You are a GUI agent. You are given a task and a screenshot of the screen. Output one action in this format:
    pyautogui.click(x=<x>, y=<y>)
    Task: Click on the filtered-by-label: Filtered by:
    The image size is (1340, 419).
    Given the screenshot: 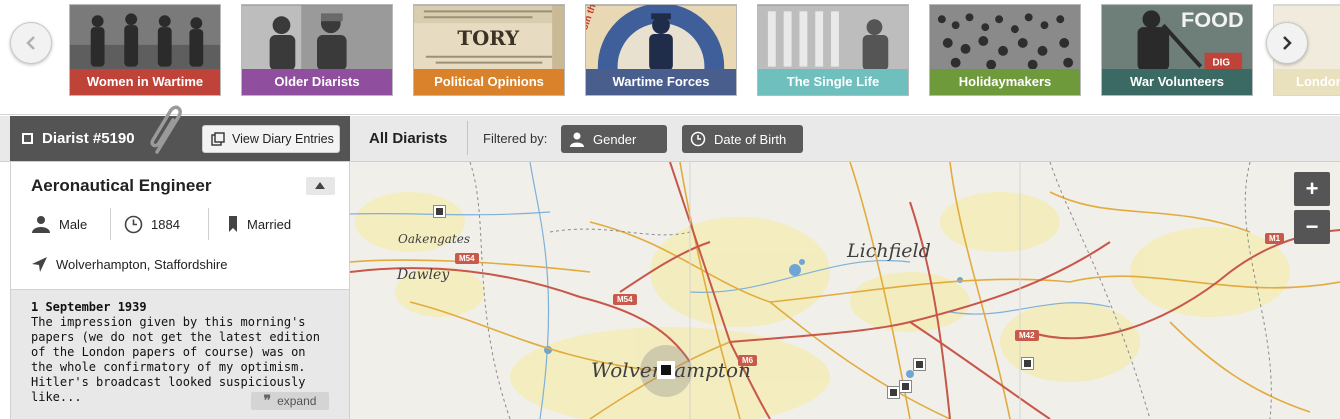 What is the action you would take?
    pyautogui.click(x=515, y=138)
    